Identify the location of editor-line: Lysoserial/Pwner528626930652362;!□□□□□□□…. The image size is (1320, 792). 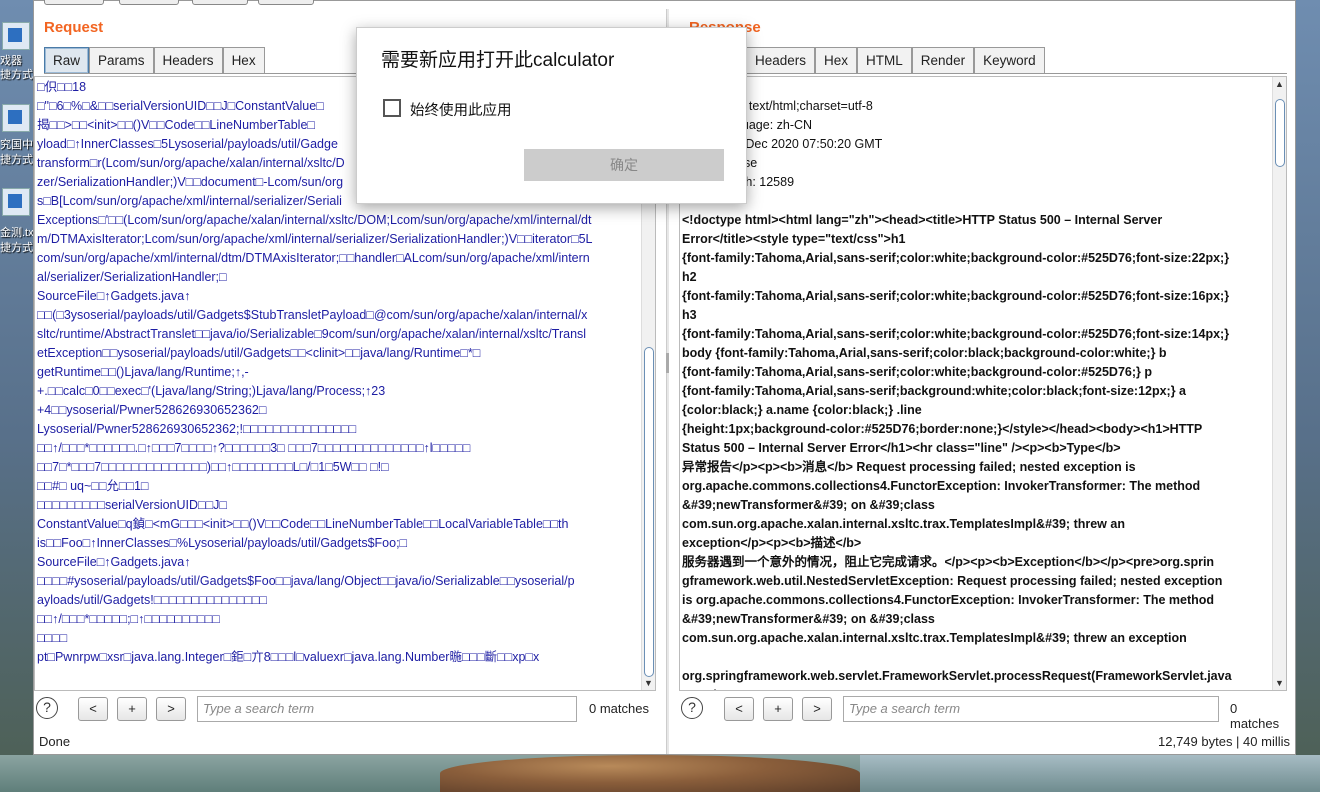
(197, 429).